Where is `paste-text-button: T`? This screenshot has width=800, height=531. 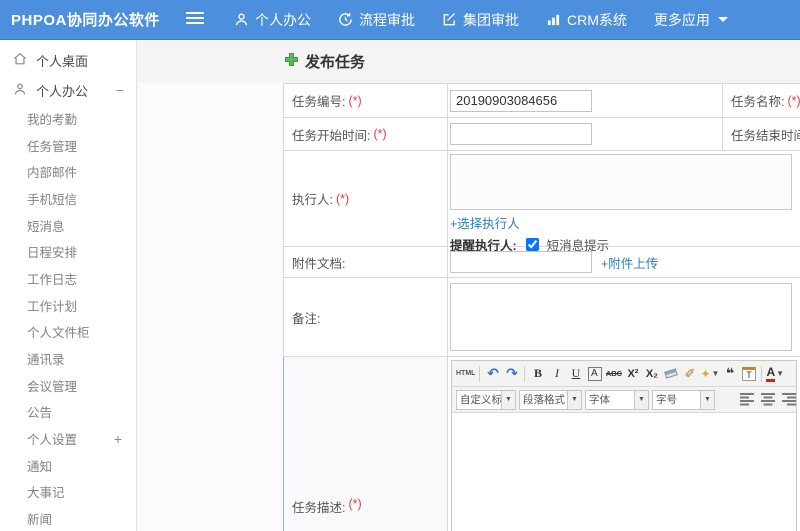 paste-text-button: T is located at coordinates (748, 374).